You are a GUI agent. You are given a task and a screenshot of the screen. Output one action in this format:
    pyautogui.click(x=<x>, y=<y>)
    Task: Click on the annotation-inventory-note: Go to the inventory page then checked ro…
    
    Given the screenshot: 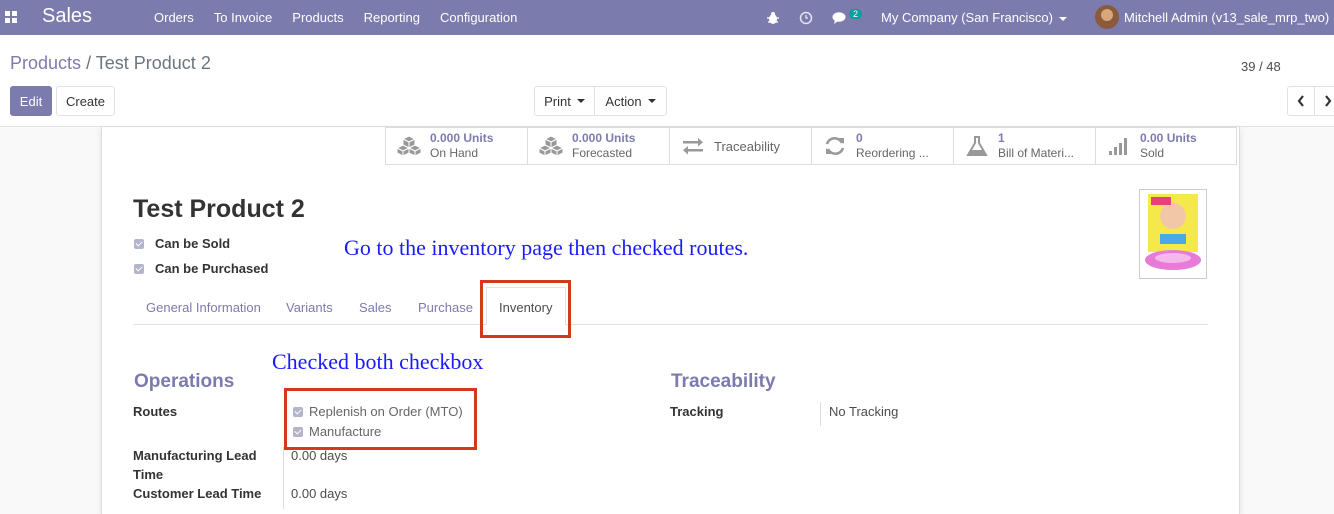 What is the action you would take?
    pyautogui.click(x=546, y=247)
    